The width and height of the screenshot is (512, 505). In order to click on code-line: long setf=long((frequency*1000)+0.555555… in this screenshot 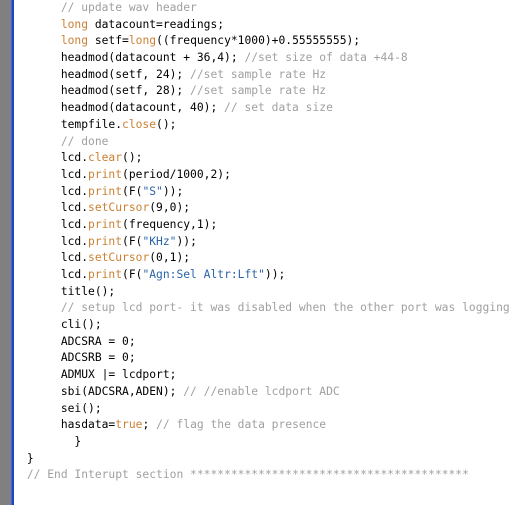, I will do `click(263, 41)`.